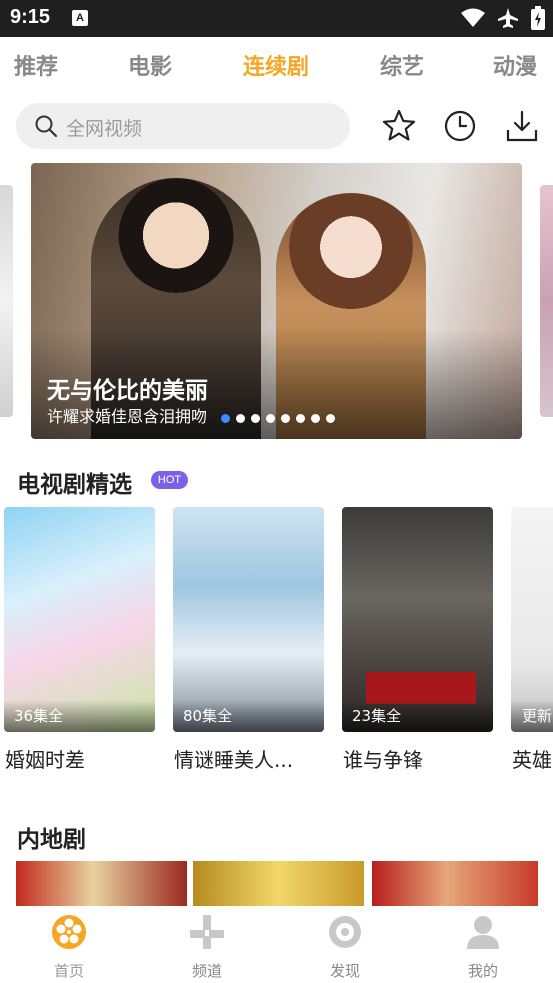 The image size is (553, 983). I want to click on category-tabs: 推荐 电影 连续剧 综艺 动漫, so click(276, 63).